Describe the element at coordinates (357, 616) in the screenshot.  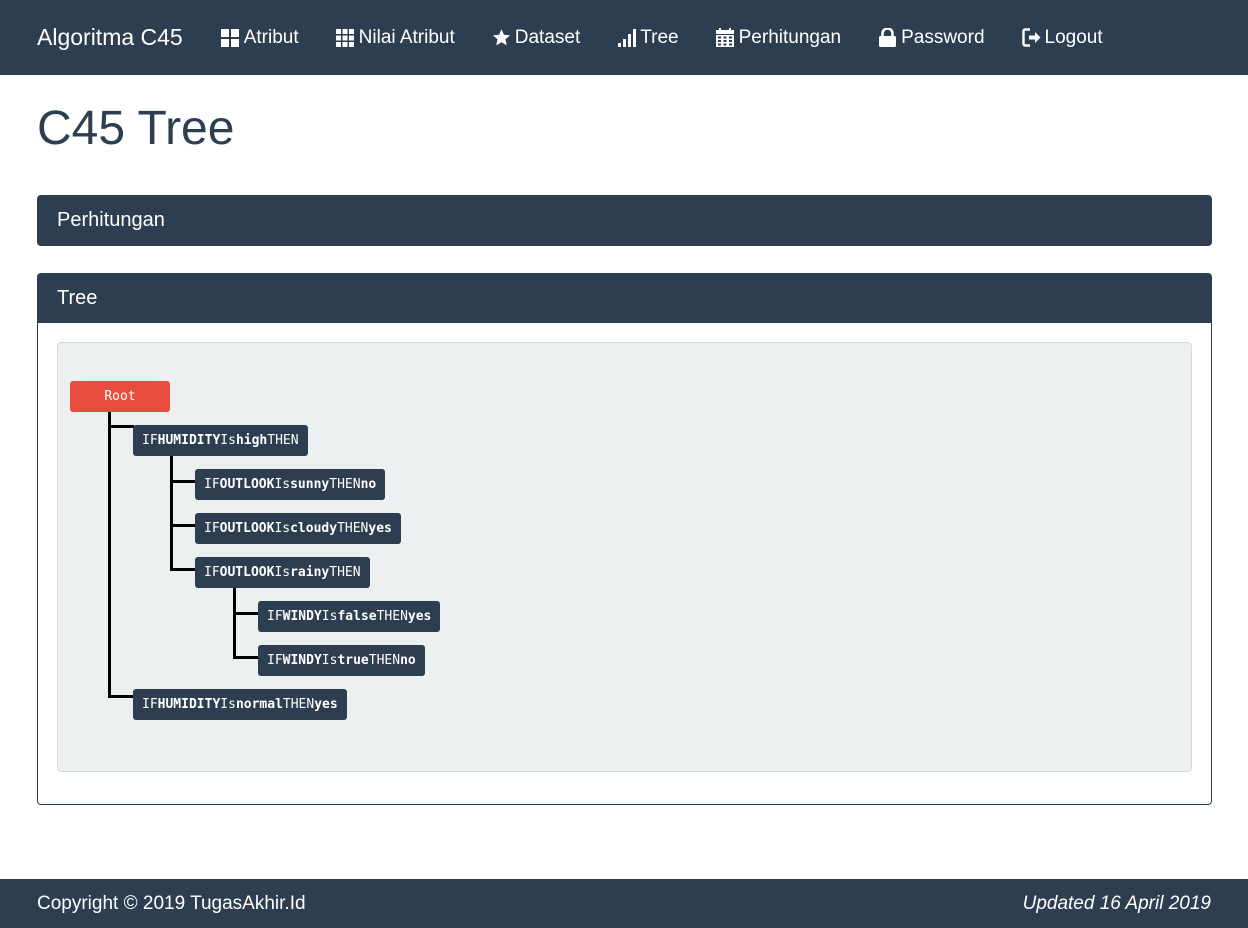
I see `rule-value: false` at that location.